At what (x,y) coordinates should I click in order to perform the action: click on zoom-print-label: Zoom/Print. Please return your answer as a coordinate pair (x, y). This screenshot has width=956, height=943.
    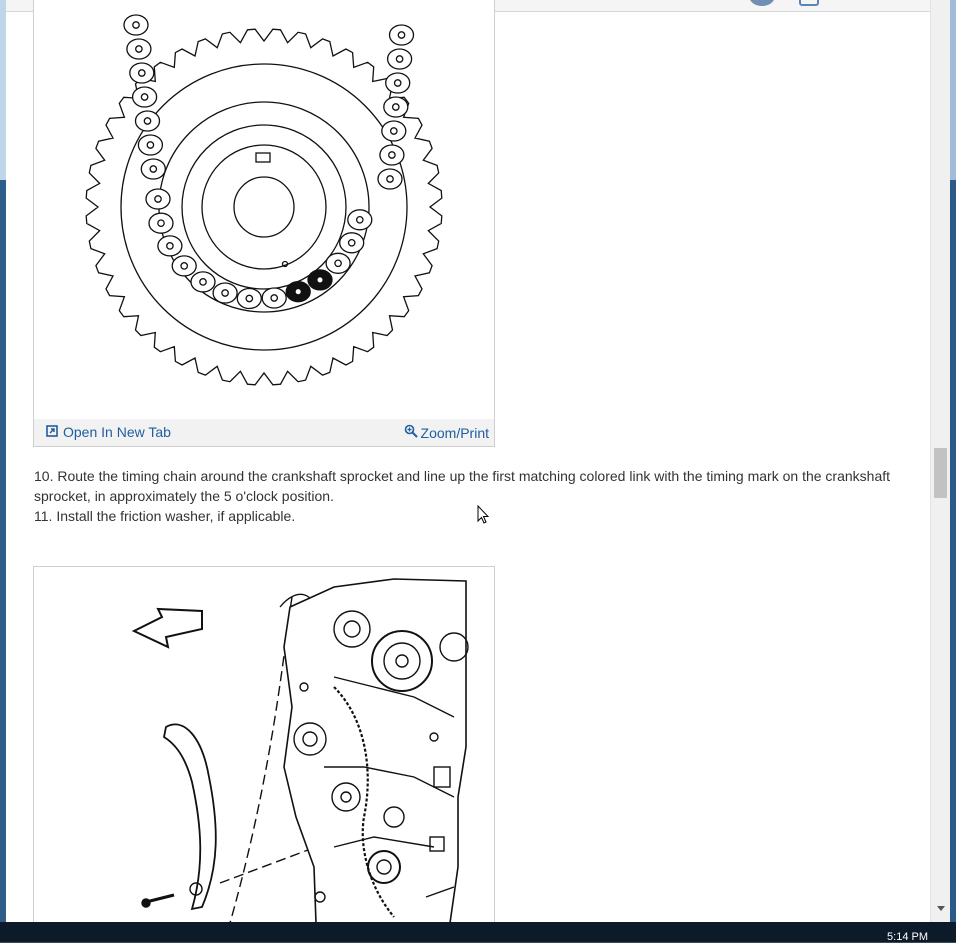
    Looking at the image, I should click on (454, 432).